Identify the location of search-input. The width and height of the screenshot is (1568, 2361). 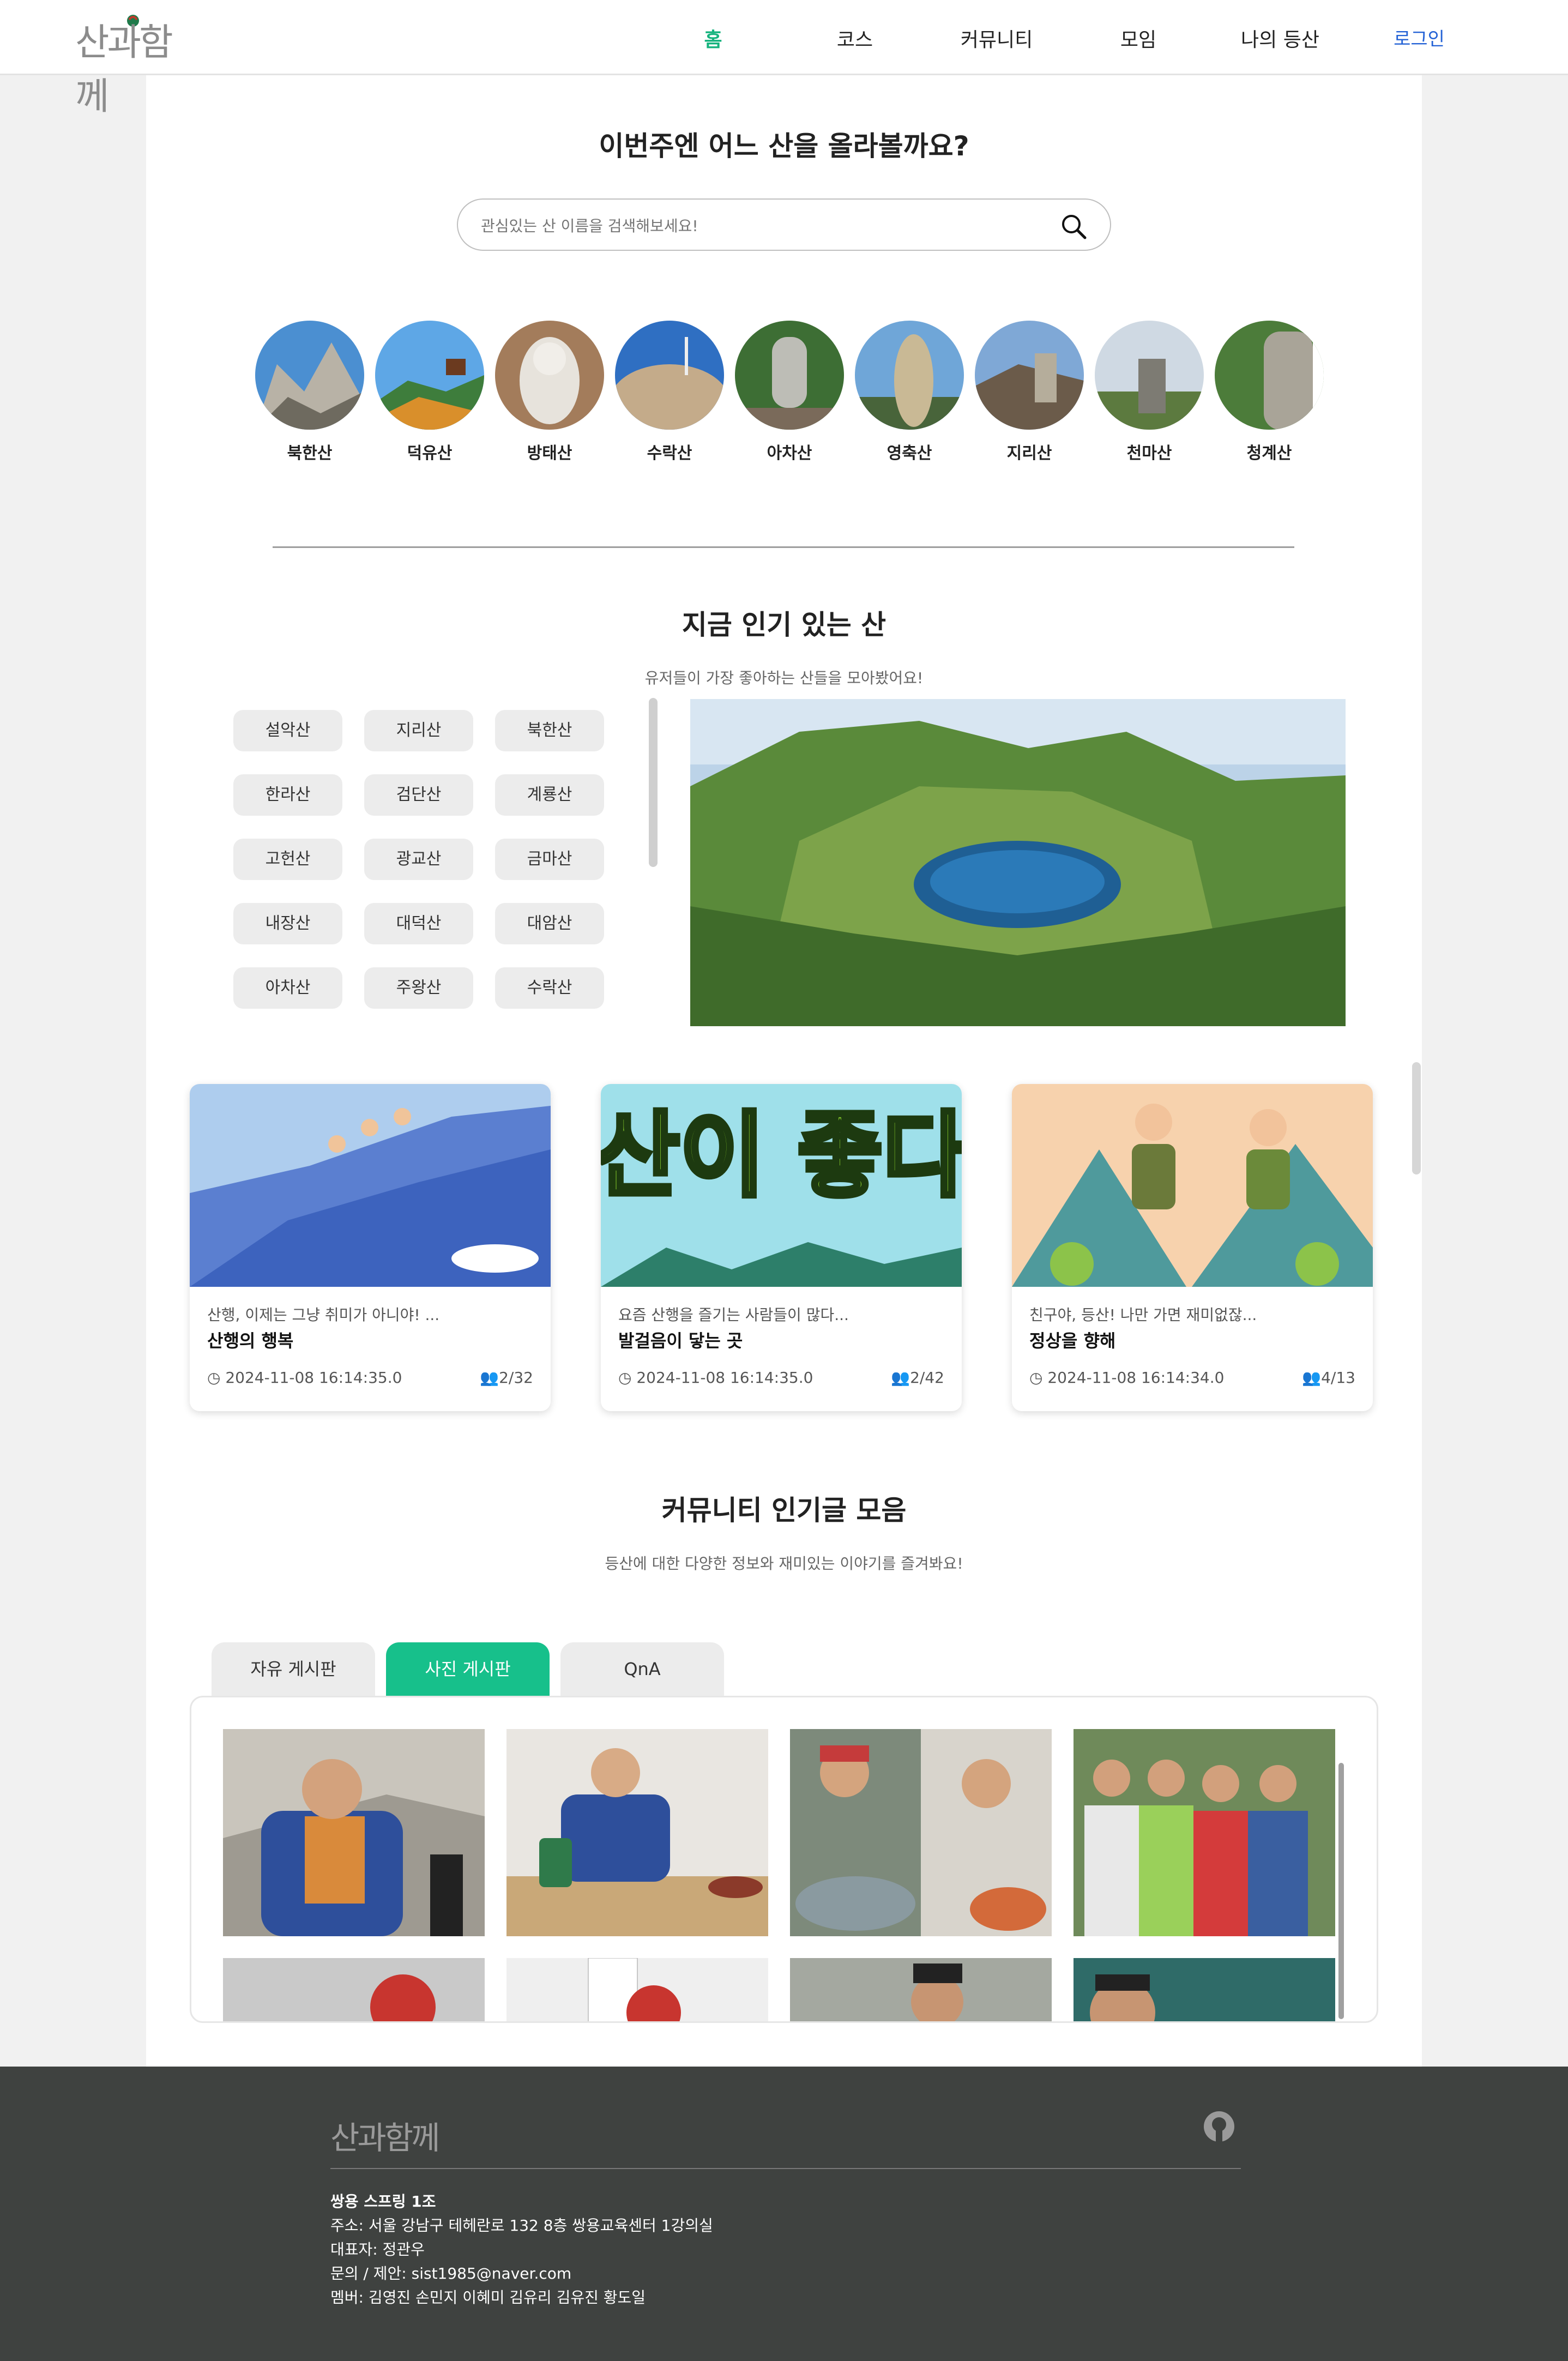
(752, 225).